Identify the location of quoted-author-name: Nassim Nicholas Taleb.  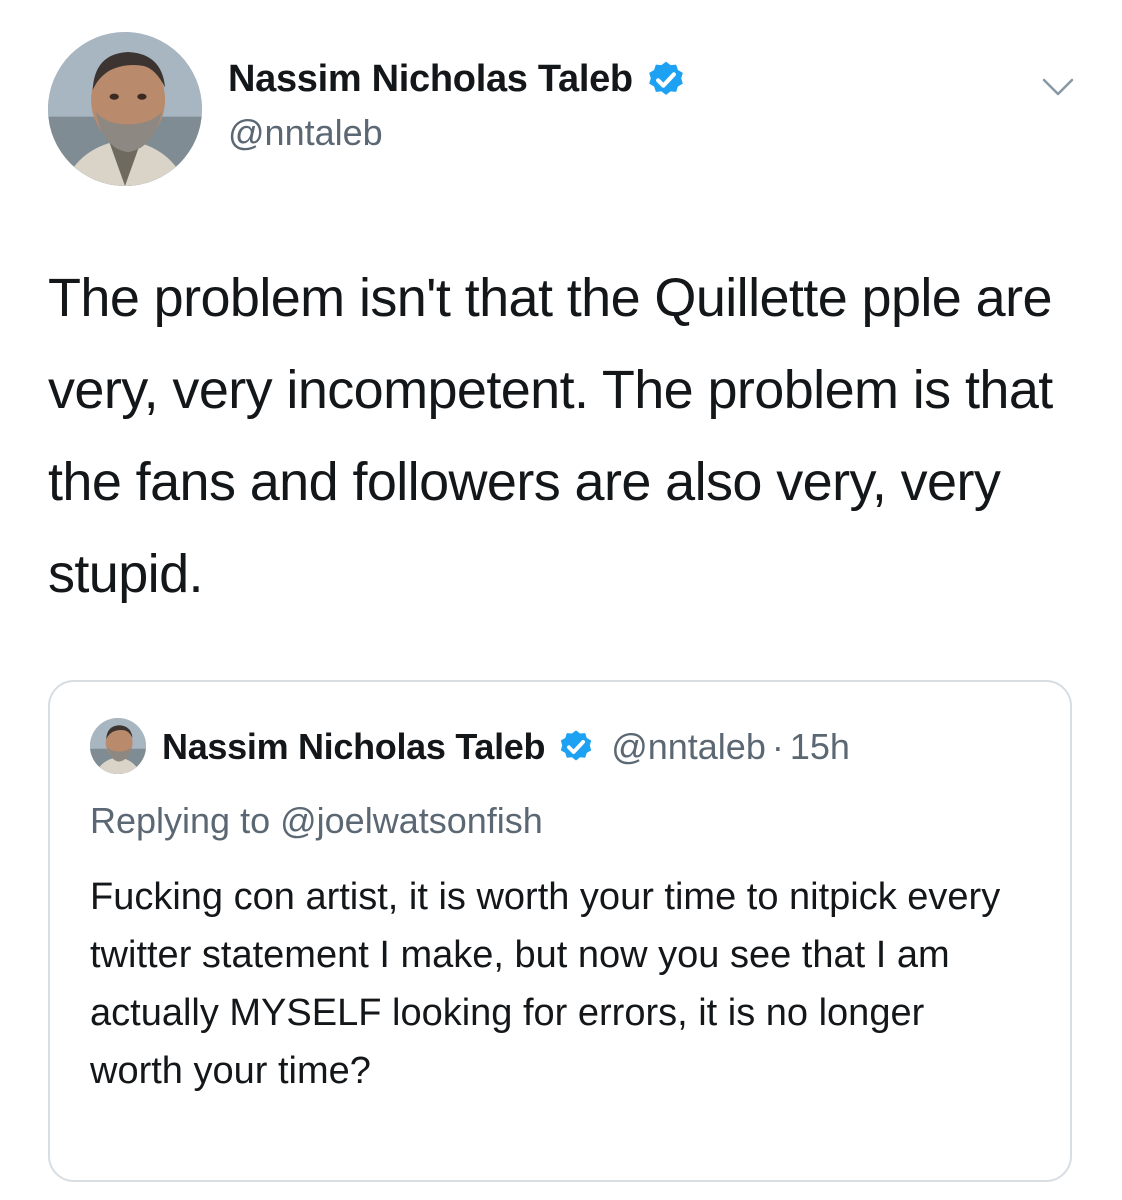
(353, 747).